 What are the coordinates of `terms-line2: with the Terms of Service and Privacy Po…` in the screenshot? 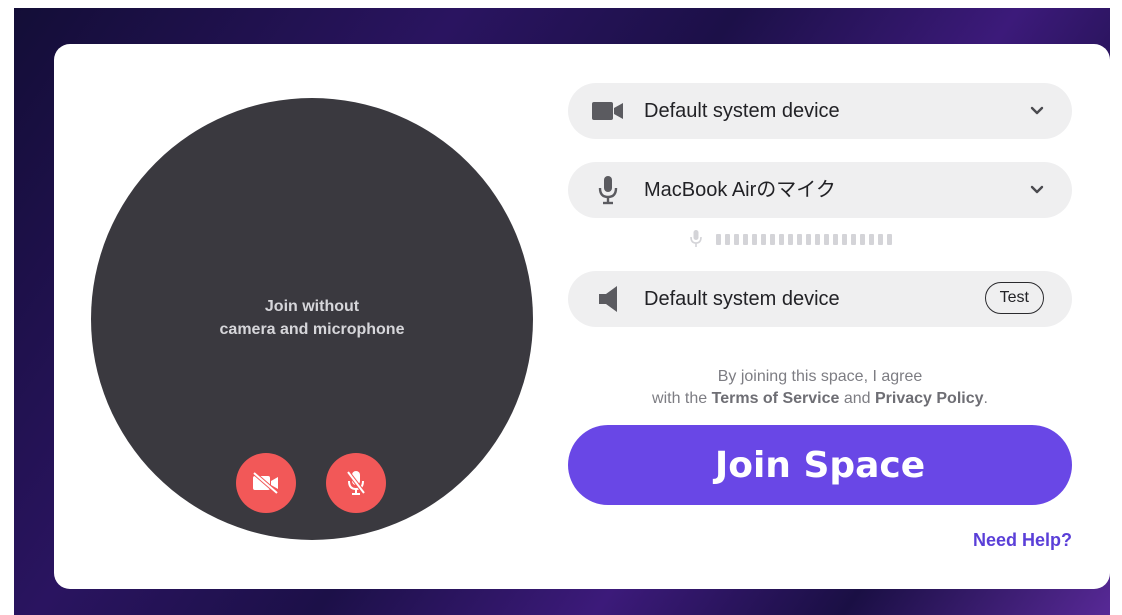 It's located at (820, 399).